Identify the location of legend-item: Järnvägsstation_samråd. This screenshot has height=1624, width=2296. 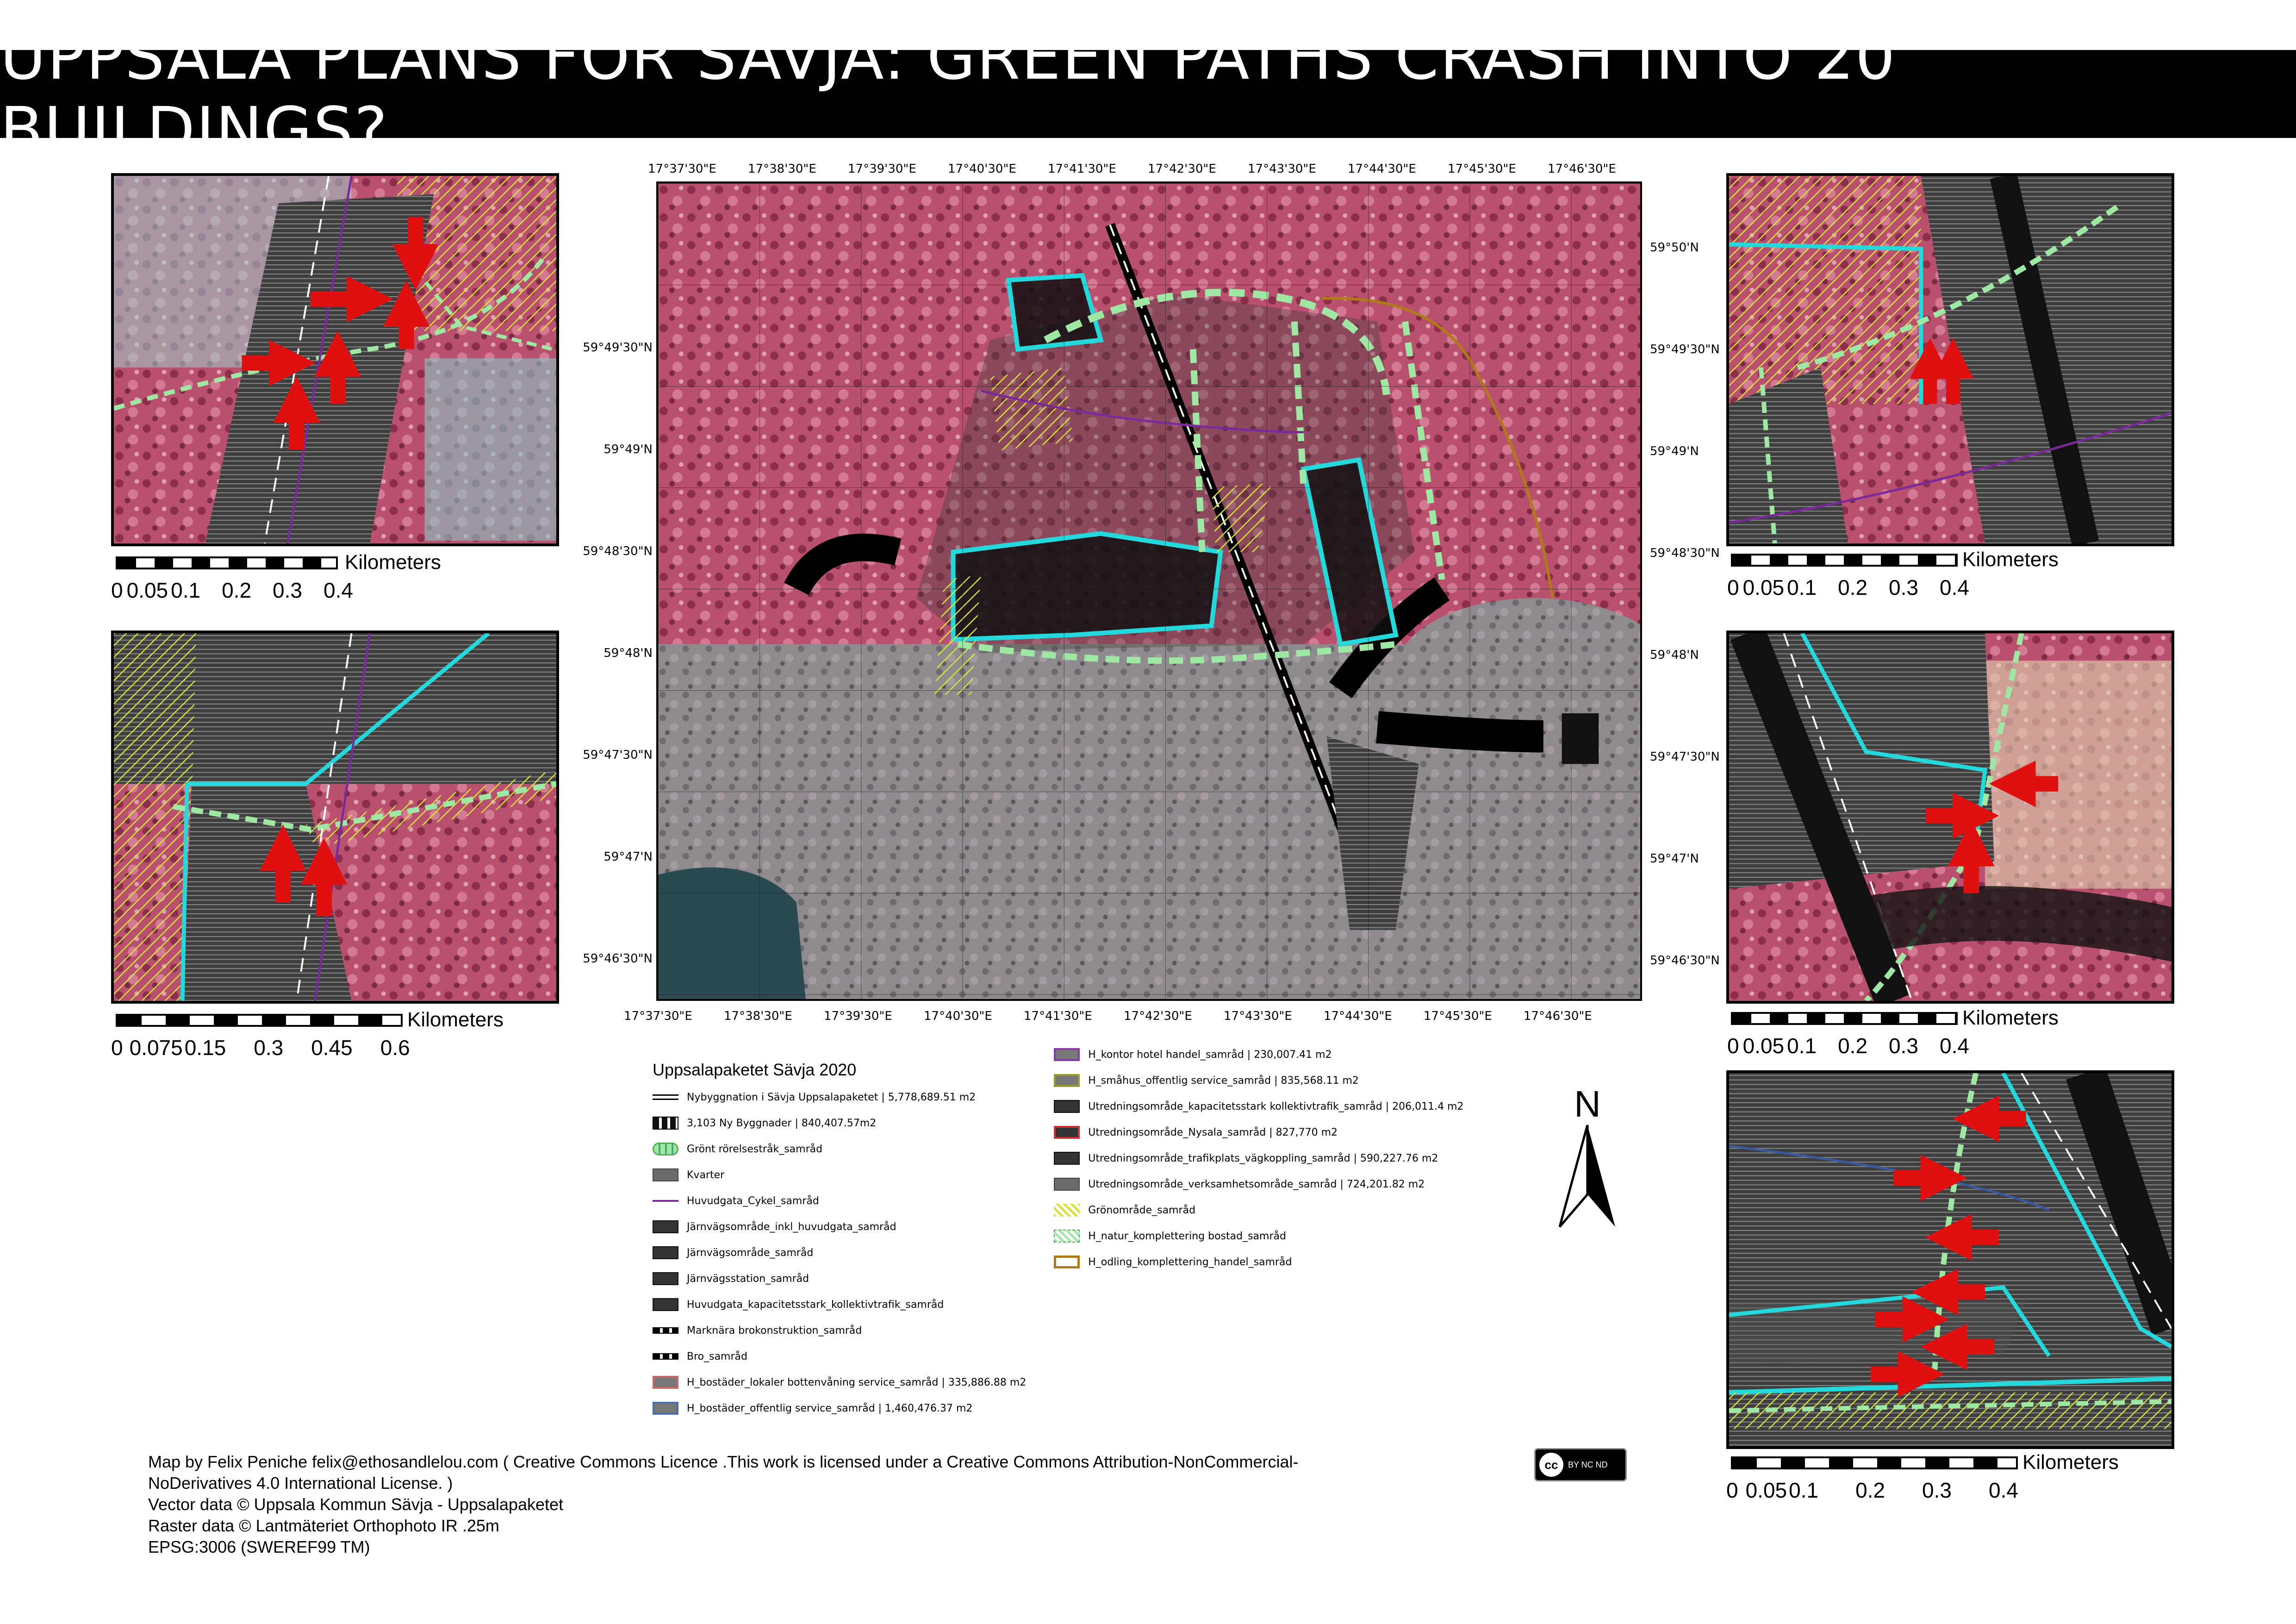
(839, 1279).